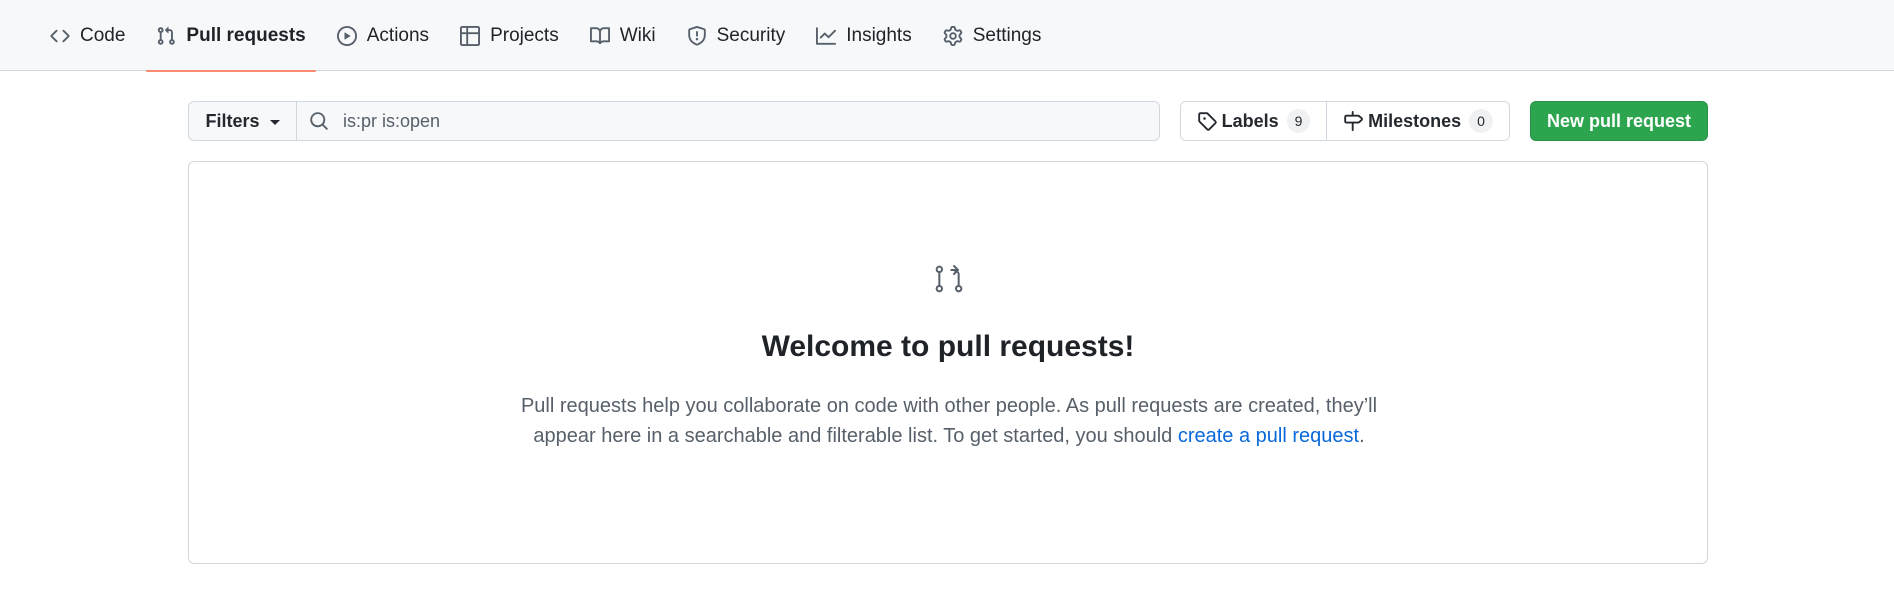 The width and height of the screenshot is (1894, 603). I want to click on search-box, so click(728, 121).